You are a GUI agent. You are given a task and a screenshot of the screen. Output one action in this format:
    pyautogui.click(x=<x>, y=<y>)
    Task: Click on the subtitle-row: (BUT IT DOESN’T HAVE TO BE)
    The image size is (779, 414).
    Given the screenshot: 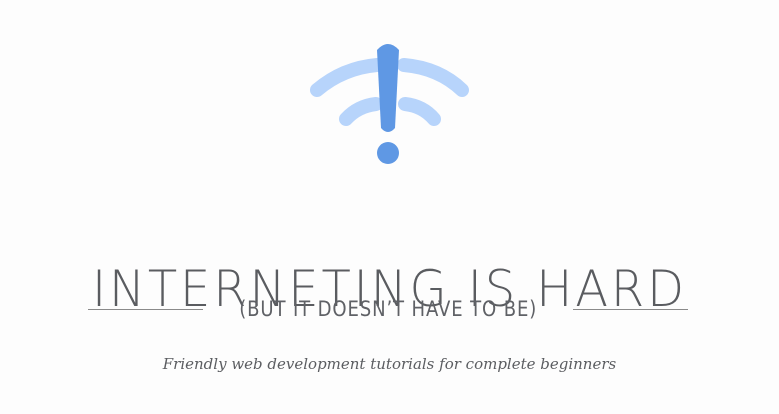 What is the action you would take?
    pyautogui.click(x=388, y=309)
    